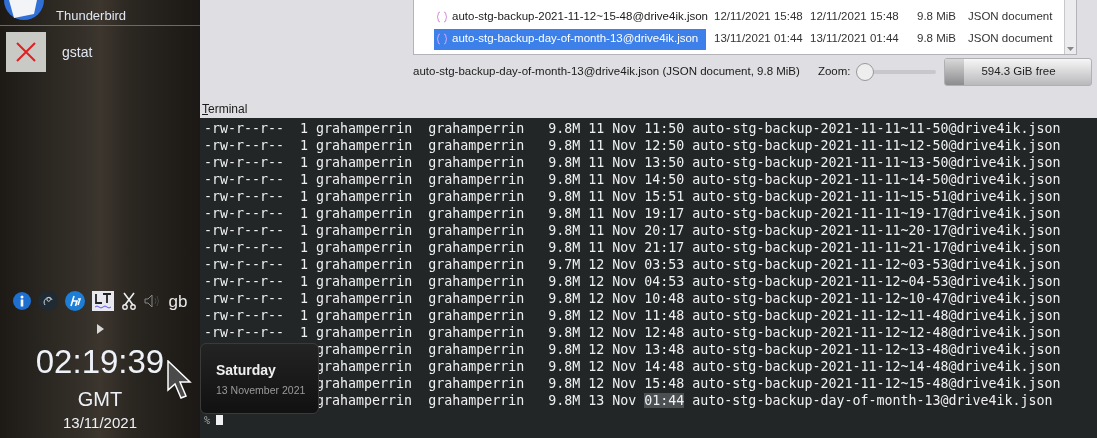 The width and height of the screenshot is (1097, 438). I want to click on terminal-line: -rw-r--r-- 1 grahamperrin grahamperrin 9.8M 11 Nov 15:51 auto-stg-backup-2021-11-11~15-51@drive4ik.json, so click(632, 196).